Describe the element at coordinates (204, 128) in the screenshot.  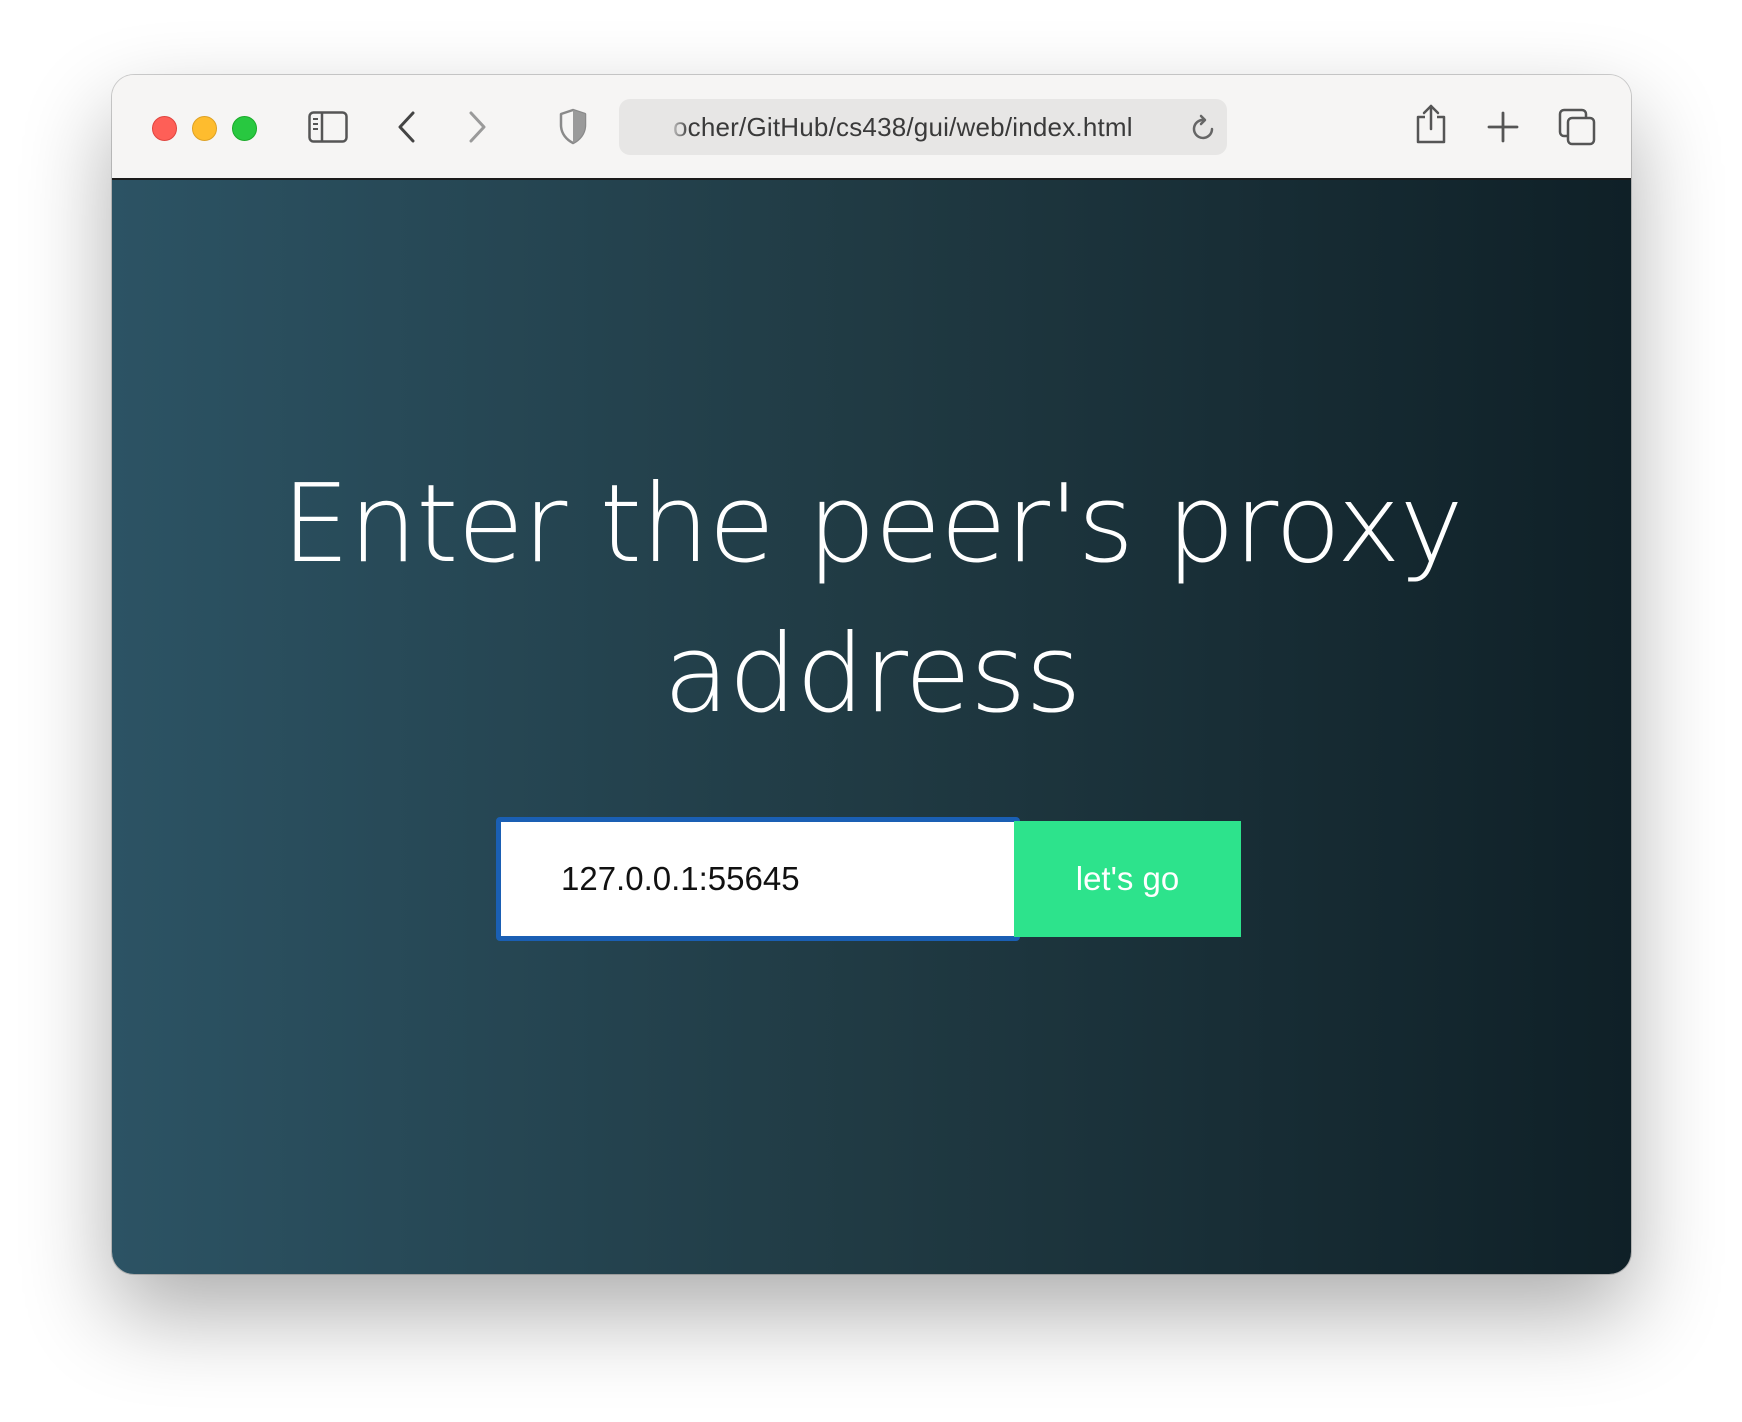
I see `minimize-window-button` at that location.